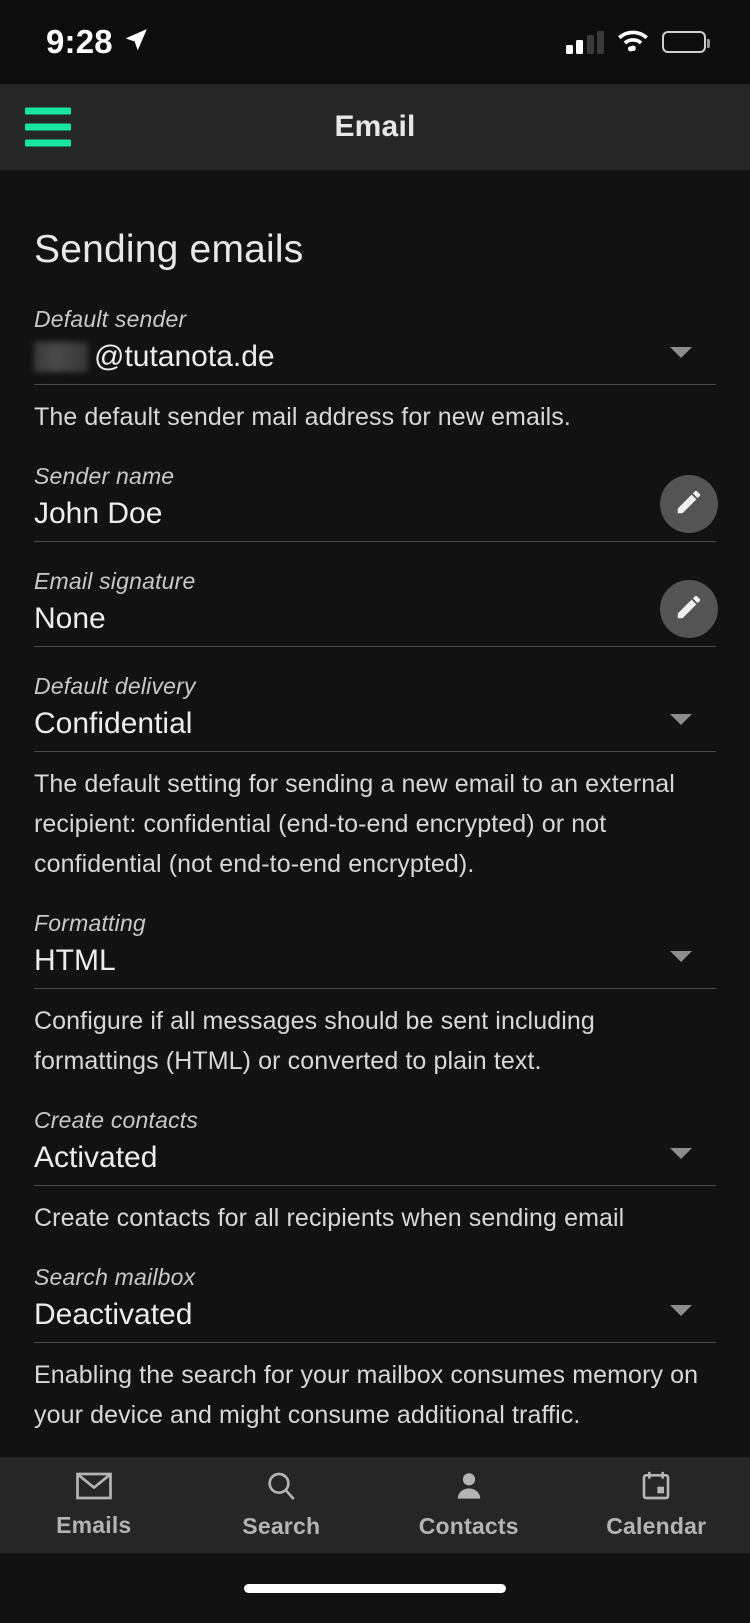 The width and height of the screenshot is (750, 1623). I want to click on field-email-signature: Email signature None, so click(376, 607).